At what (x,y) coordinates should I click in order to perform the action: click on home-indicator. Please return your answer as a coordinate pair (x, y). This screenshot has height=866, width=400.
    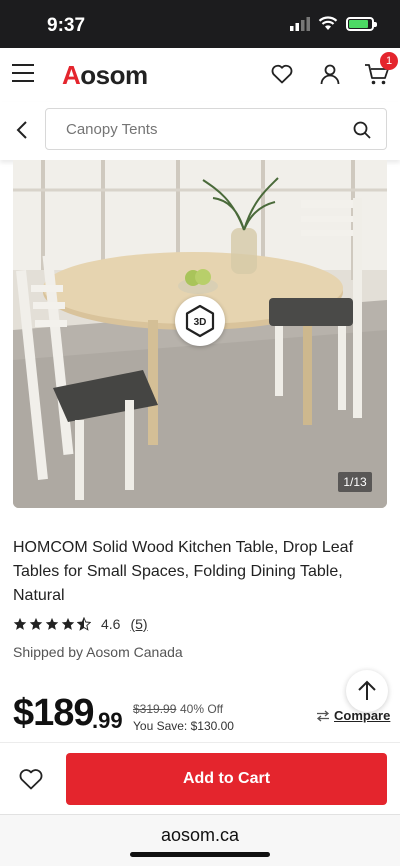
    Looking at the image, I should click on (200, 854).